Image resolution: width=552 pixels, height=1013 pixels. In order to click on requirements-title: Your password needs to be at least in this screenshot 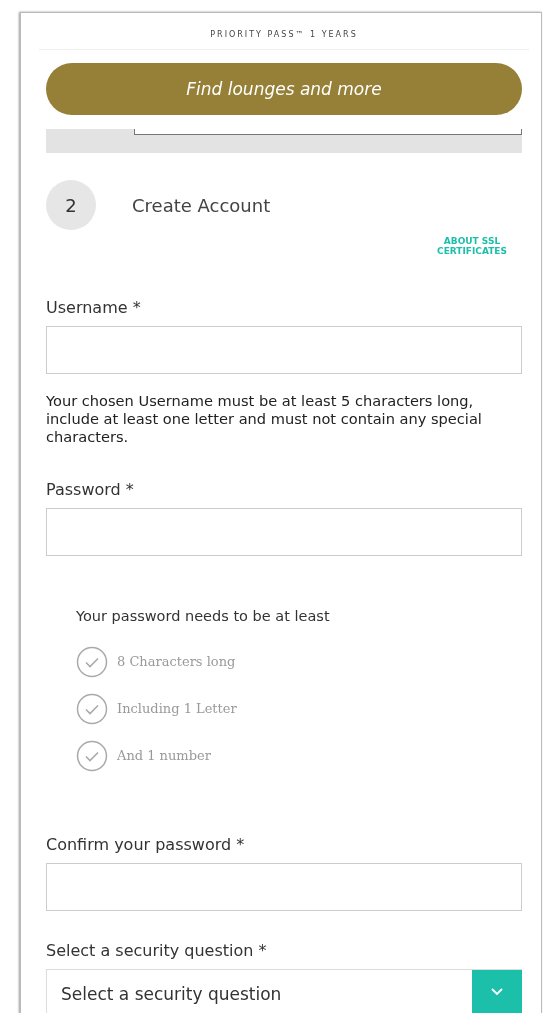, I will do `click(203, 616)`.